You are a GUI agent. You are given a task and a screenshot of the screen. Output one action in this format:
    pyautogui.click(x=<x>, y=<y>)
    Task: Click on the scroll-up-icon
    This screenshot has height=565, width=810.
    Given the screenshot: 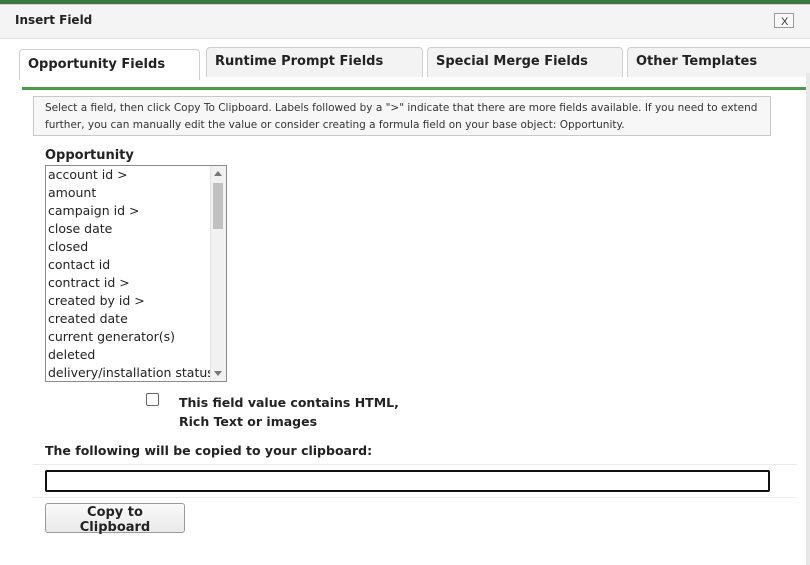 What is the action you would take?
    pyautogui.click(x=218, y=173)
    